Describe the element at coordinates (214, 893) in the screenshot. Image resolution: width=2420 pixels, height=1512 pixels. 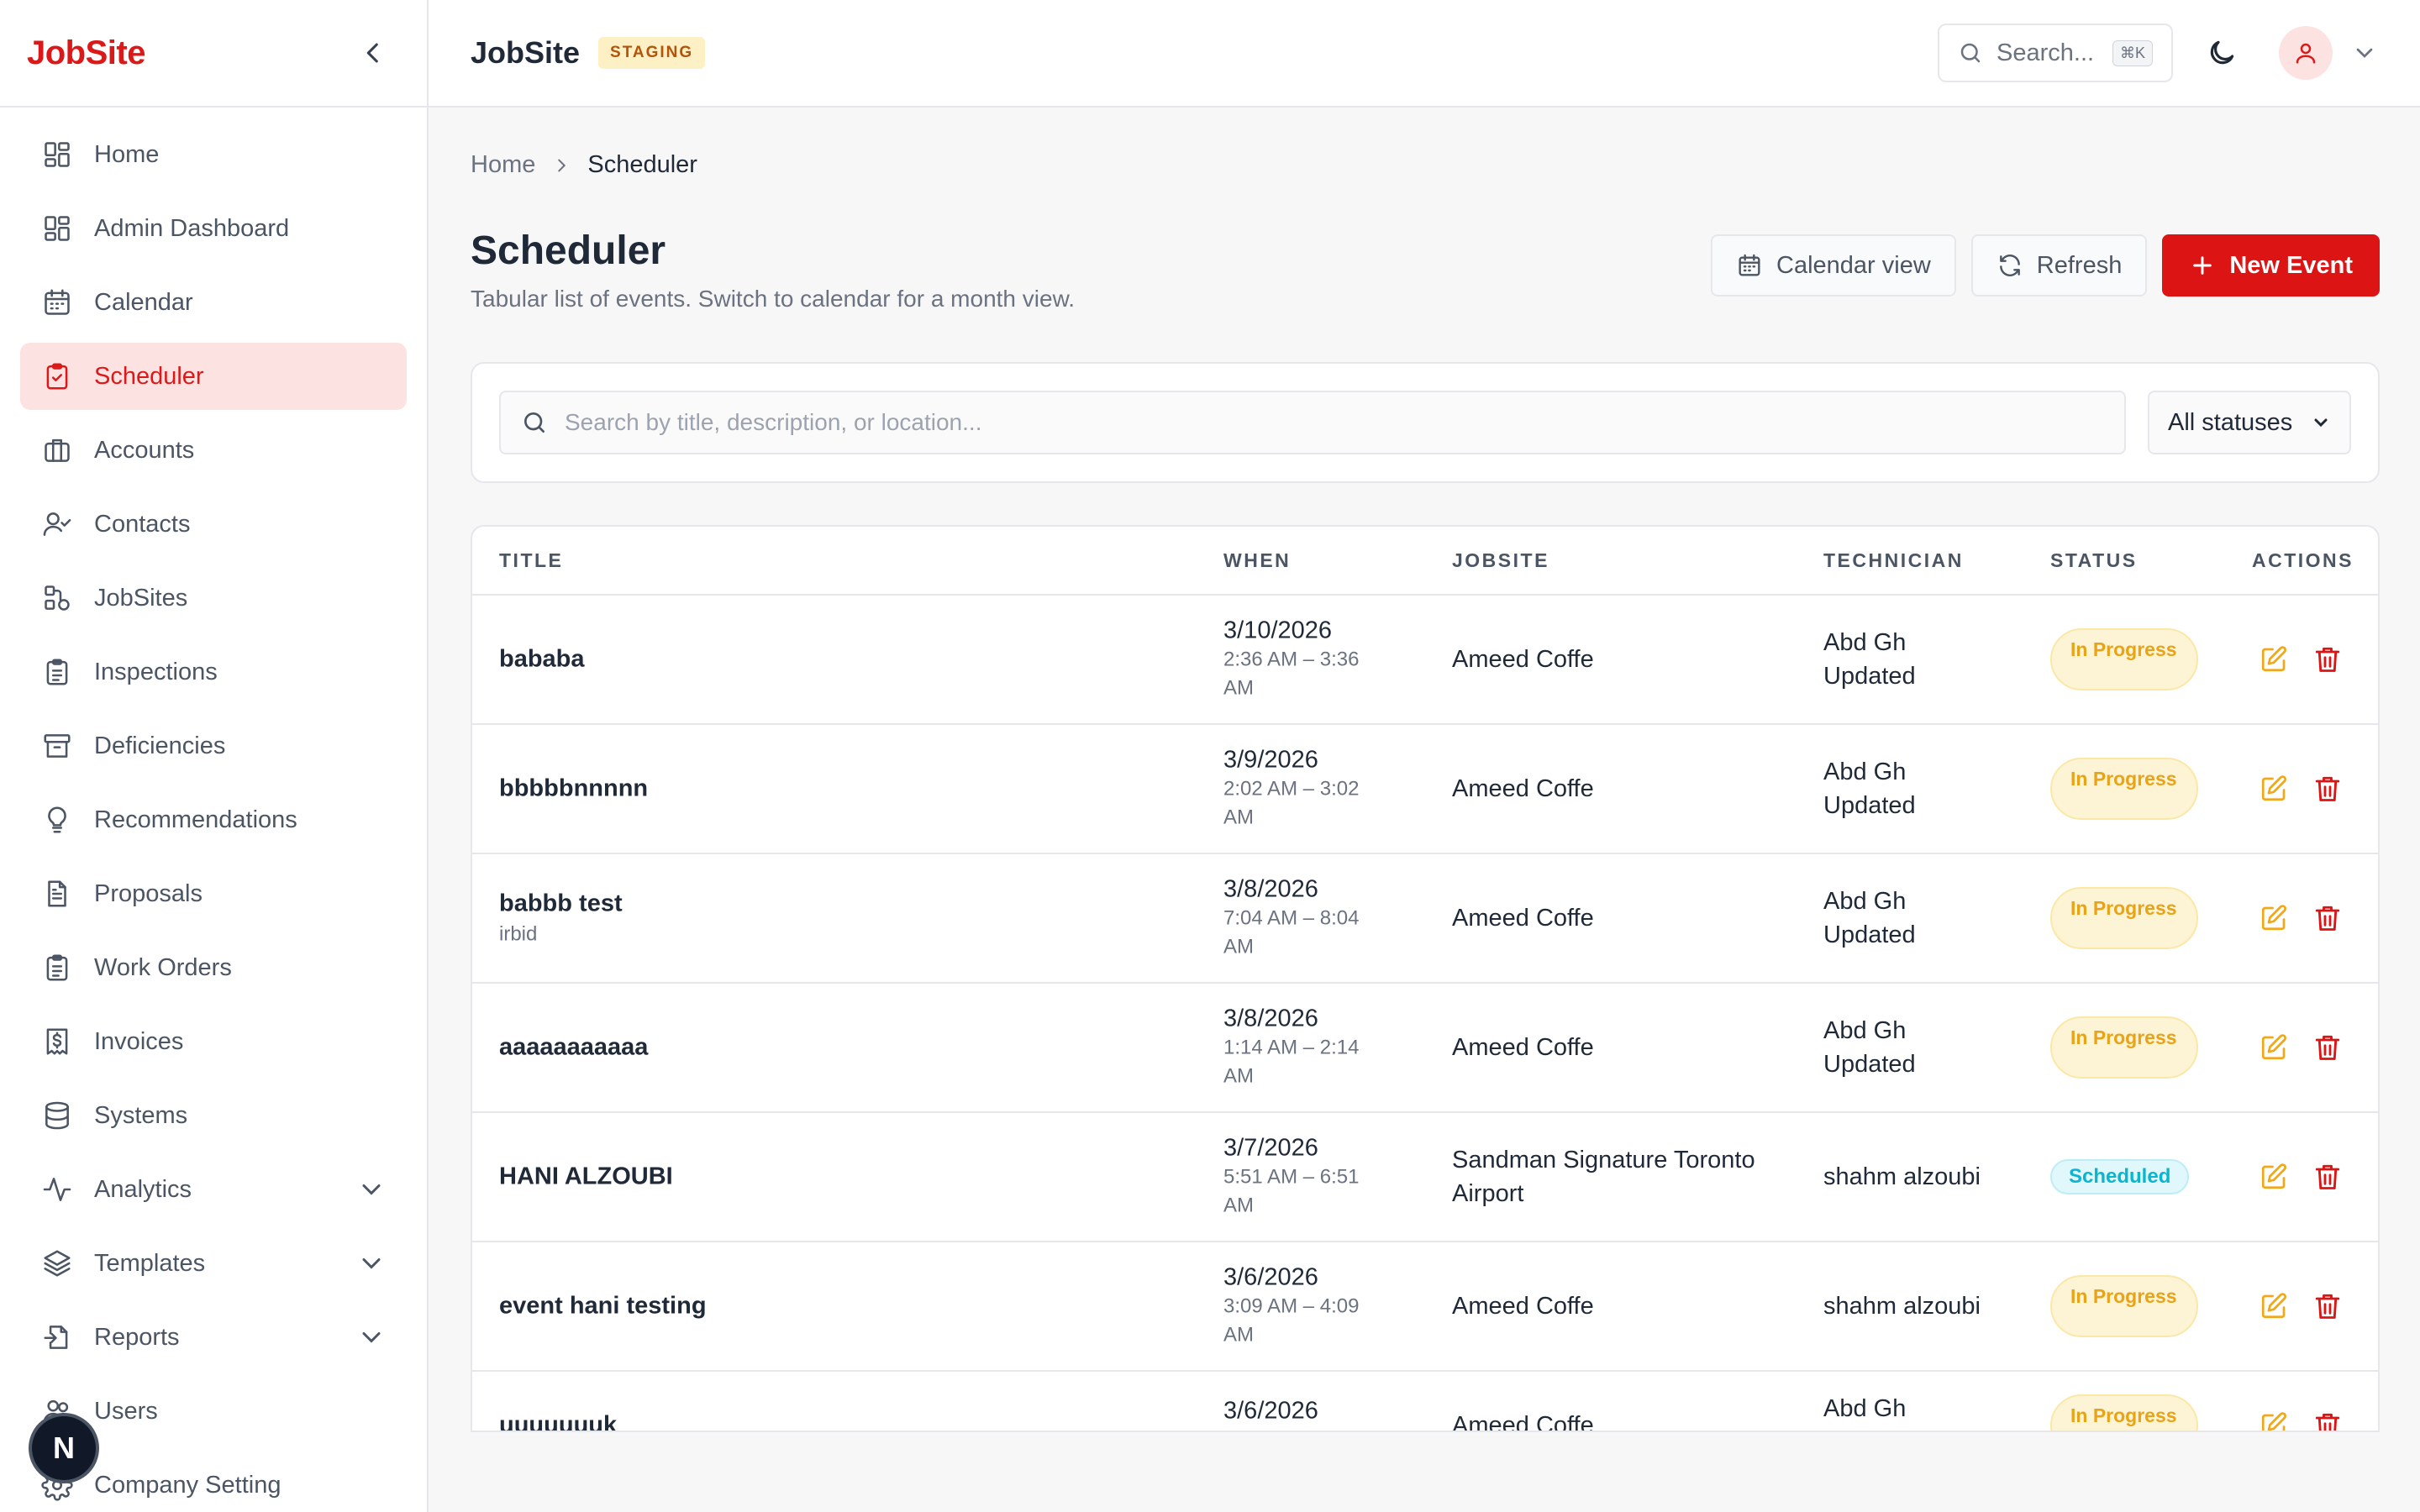
I see `sidebar-item-proposals: Proposals` at that location.